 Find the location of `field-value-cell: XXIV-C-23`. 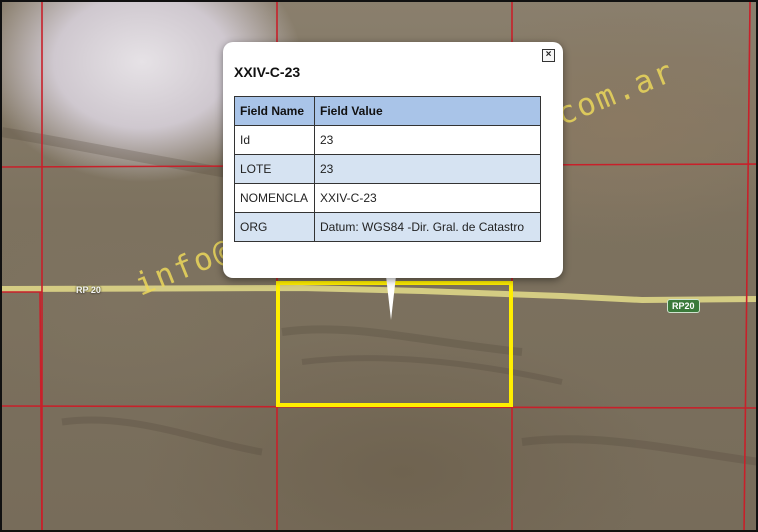

field-value-cell: XXIV-C-23 is located at coordinates (427, 198).